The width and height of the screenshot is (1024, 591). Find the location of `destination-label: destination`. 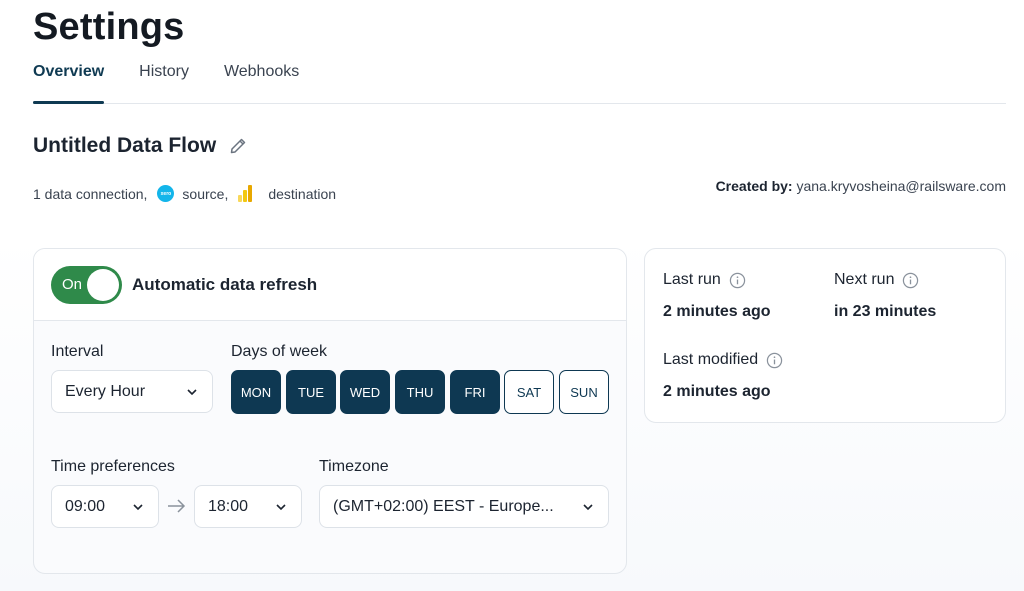

destination-label: destination is located at coordinates (302, 193).